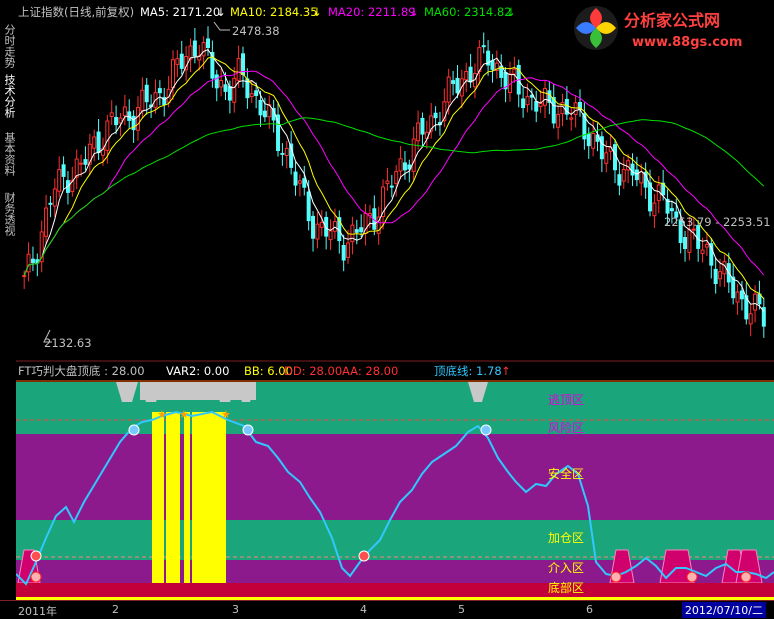 Image resolution: width=774 pixels, height=619 pixels. I want to click on var2-label: VAR2: 0.00, so click(197, 371).